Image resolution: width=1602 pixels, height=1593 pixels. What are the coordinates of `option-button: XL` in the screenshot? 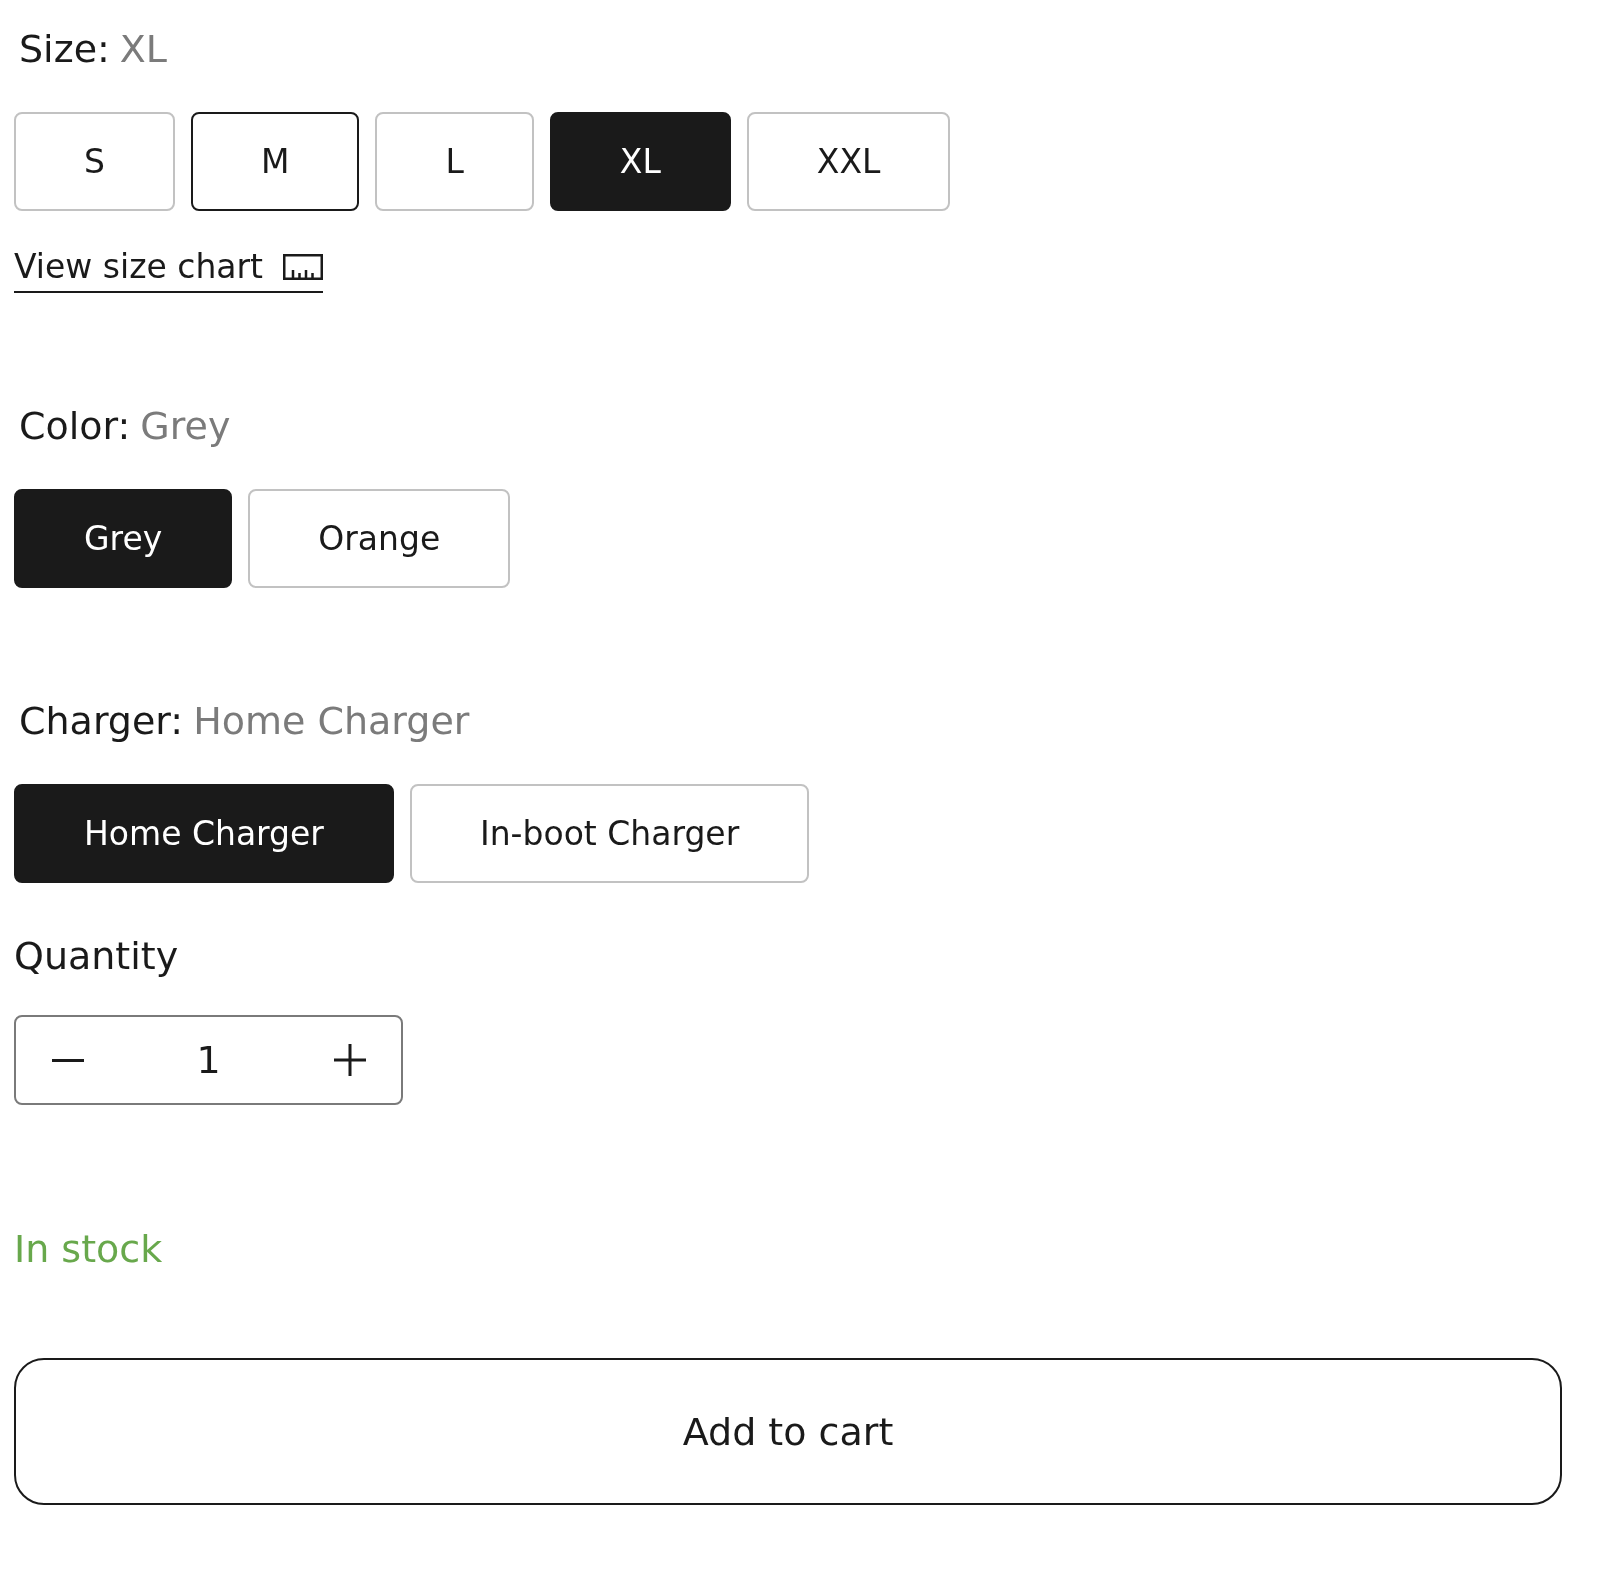 It's located at (640, 161).